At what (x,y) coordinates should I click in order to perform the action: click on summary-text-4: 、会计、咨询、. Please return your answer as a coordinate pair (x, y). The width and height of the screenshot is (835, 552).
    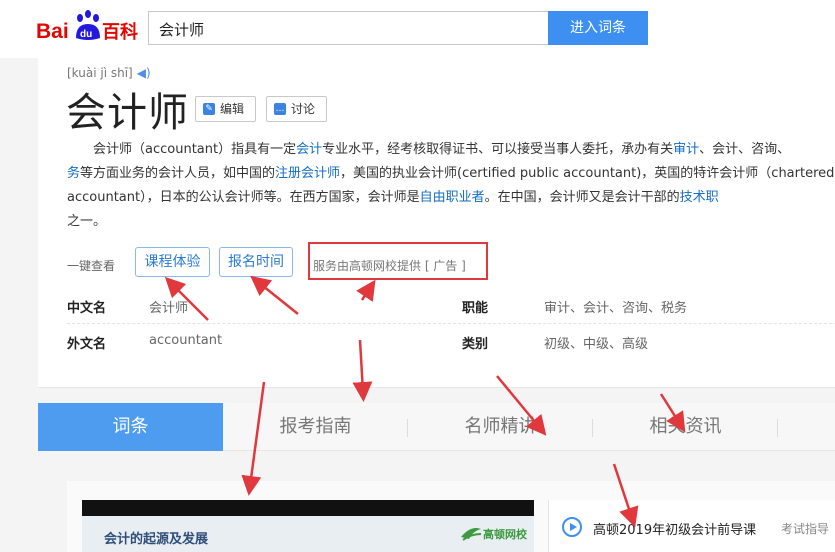
    Looking at the image, I should click on (745, 149).